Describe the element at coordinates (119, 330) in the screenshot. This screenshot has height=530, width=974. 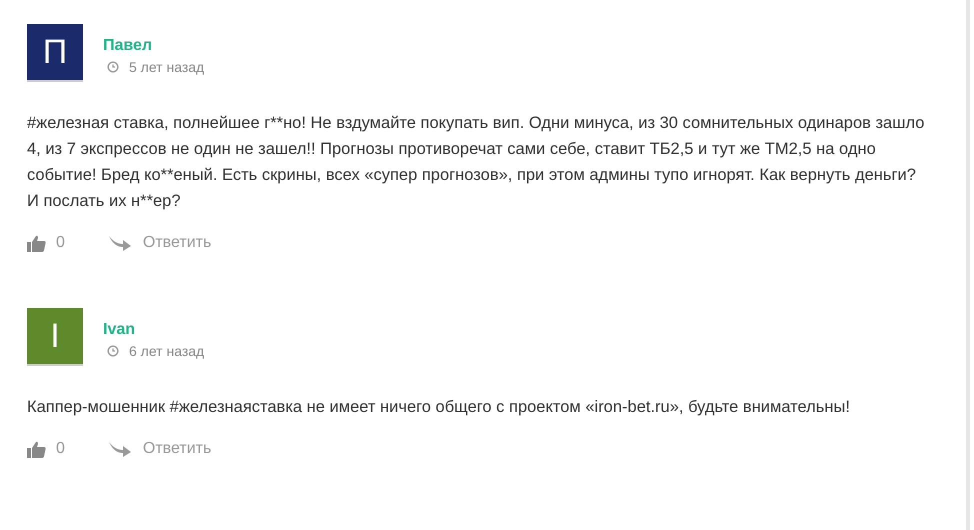
I see `author-name: Ivan` at that location.